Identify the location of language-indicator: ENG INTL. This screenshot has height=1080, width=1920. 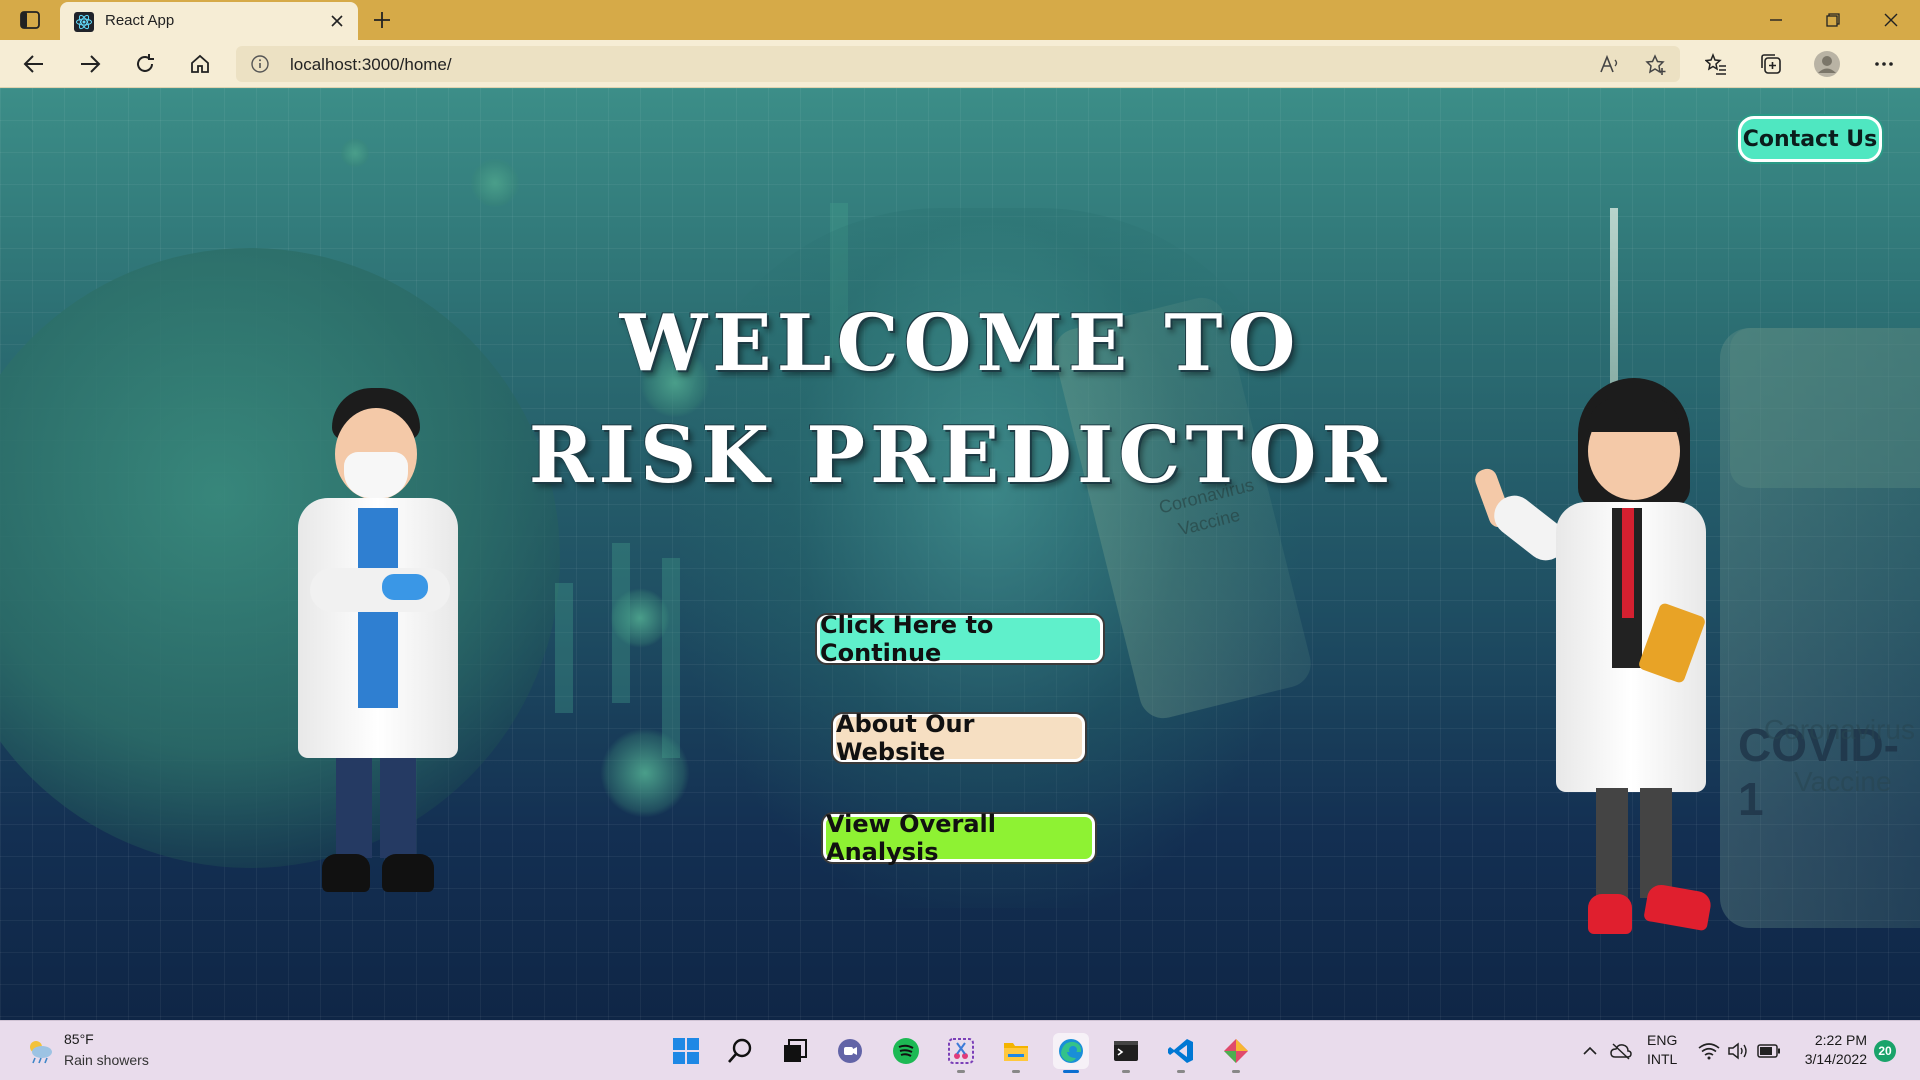
(1662, 1050).